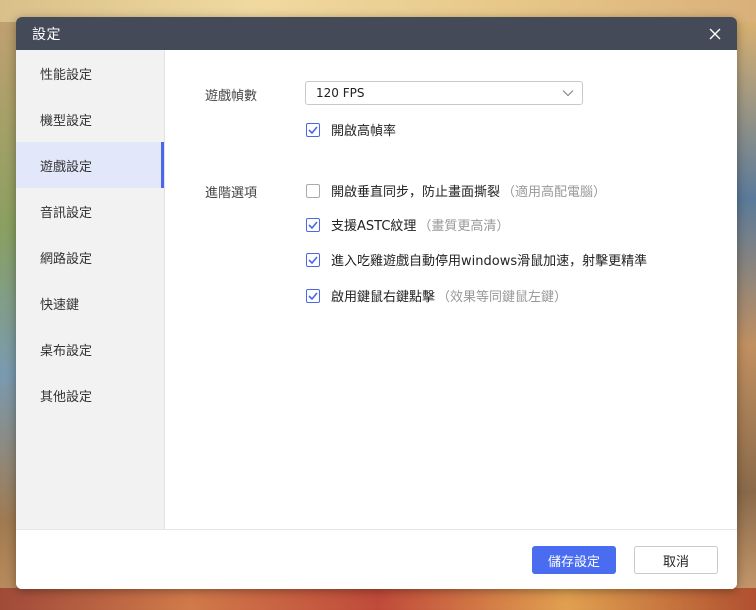  I want to click on right-click-label: 啟用鍵鼠右鍵點擊, so click(383, 297).